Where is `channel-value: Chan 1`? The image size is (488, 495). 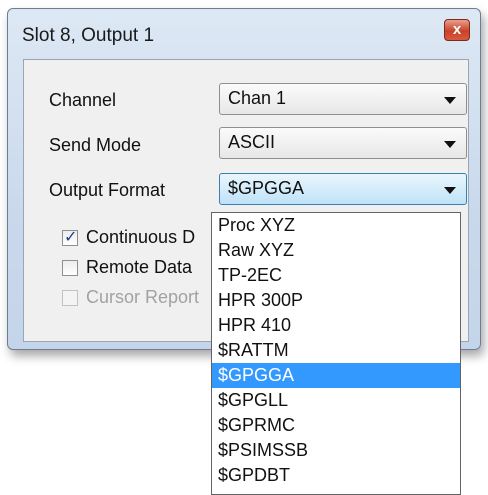 channel-value: Chan 1 is located at coordinates (257, 98).